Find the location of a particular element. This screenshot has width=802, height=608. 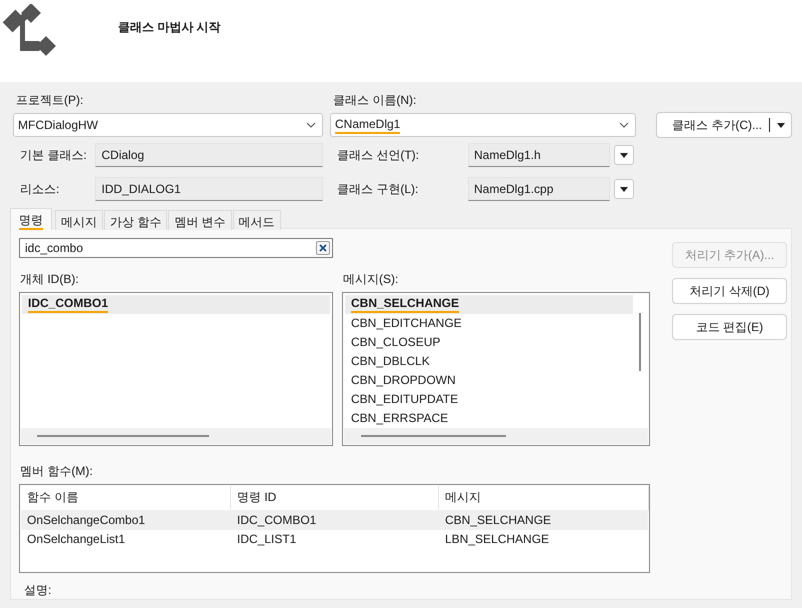

list-item: CBN_DROPDOWN is located at coordinates (489, 380).